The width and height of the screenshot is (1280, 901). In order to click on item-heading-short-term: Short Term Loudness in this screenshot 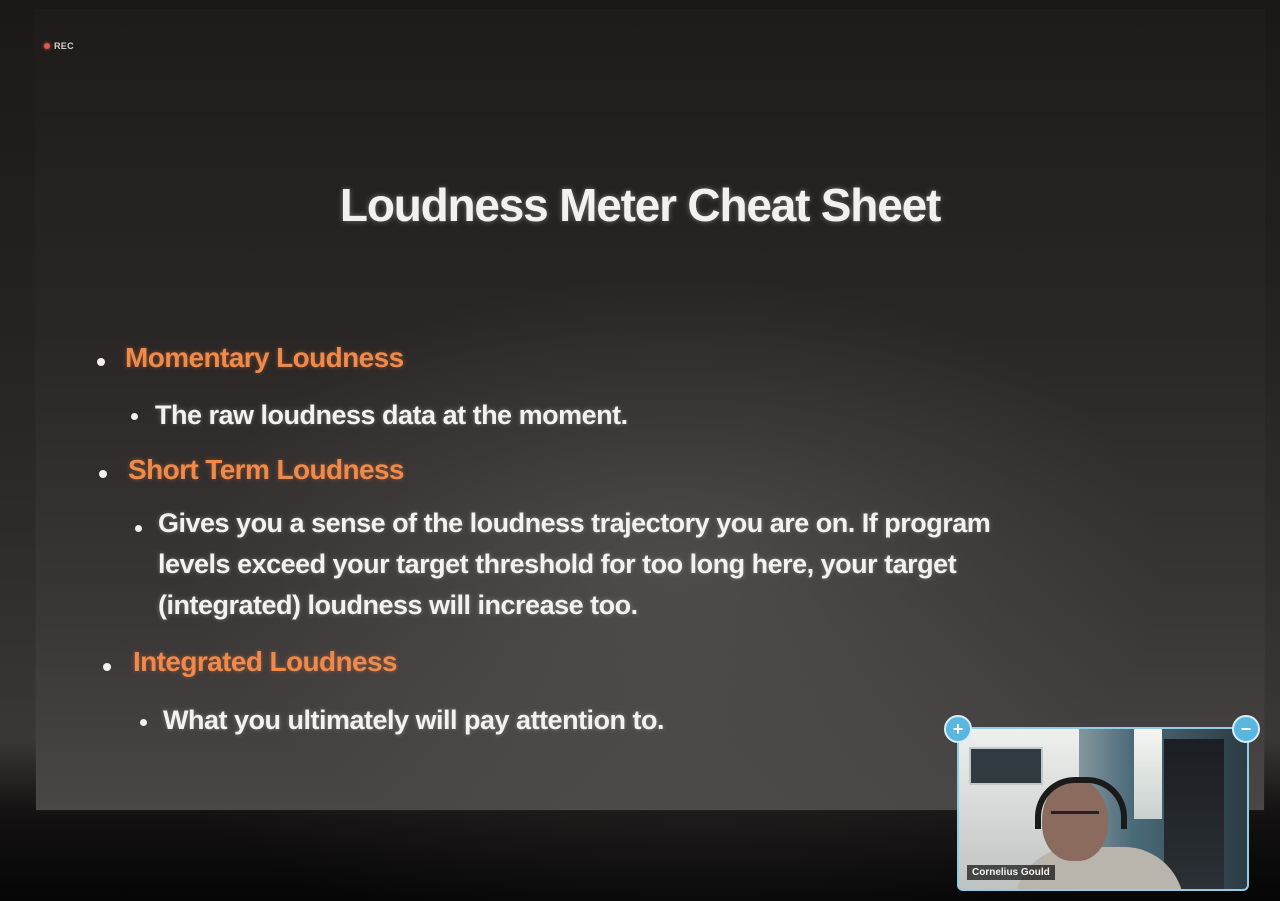, I will do `click(266, 469)`.